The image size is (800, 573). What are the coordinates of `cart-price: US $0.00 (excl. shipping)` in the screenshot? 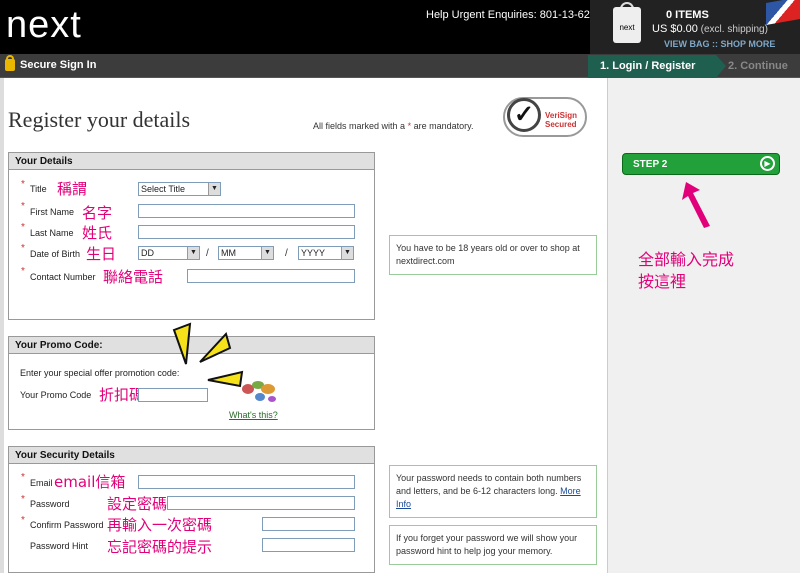 It's located at (710, 29).